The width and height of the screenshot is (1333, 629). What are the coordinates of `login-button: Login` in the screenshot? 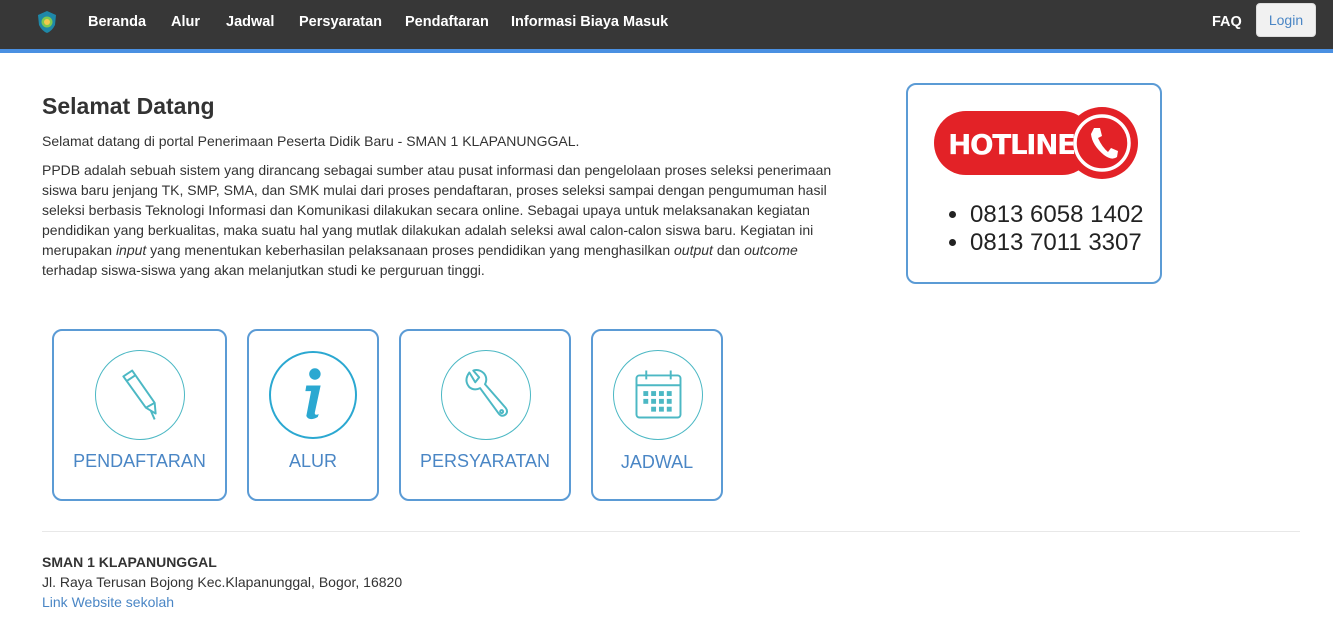 It's located at (1286, 20).